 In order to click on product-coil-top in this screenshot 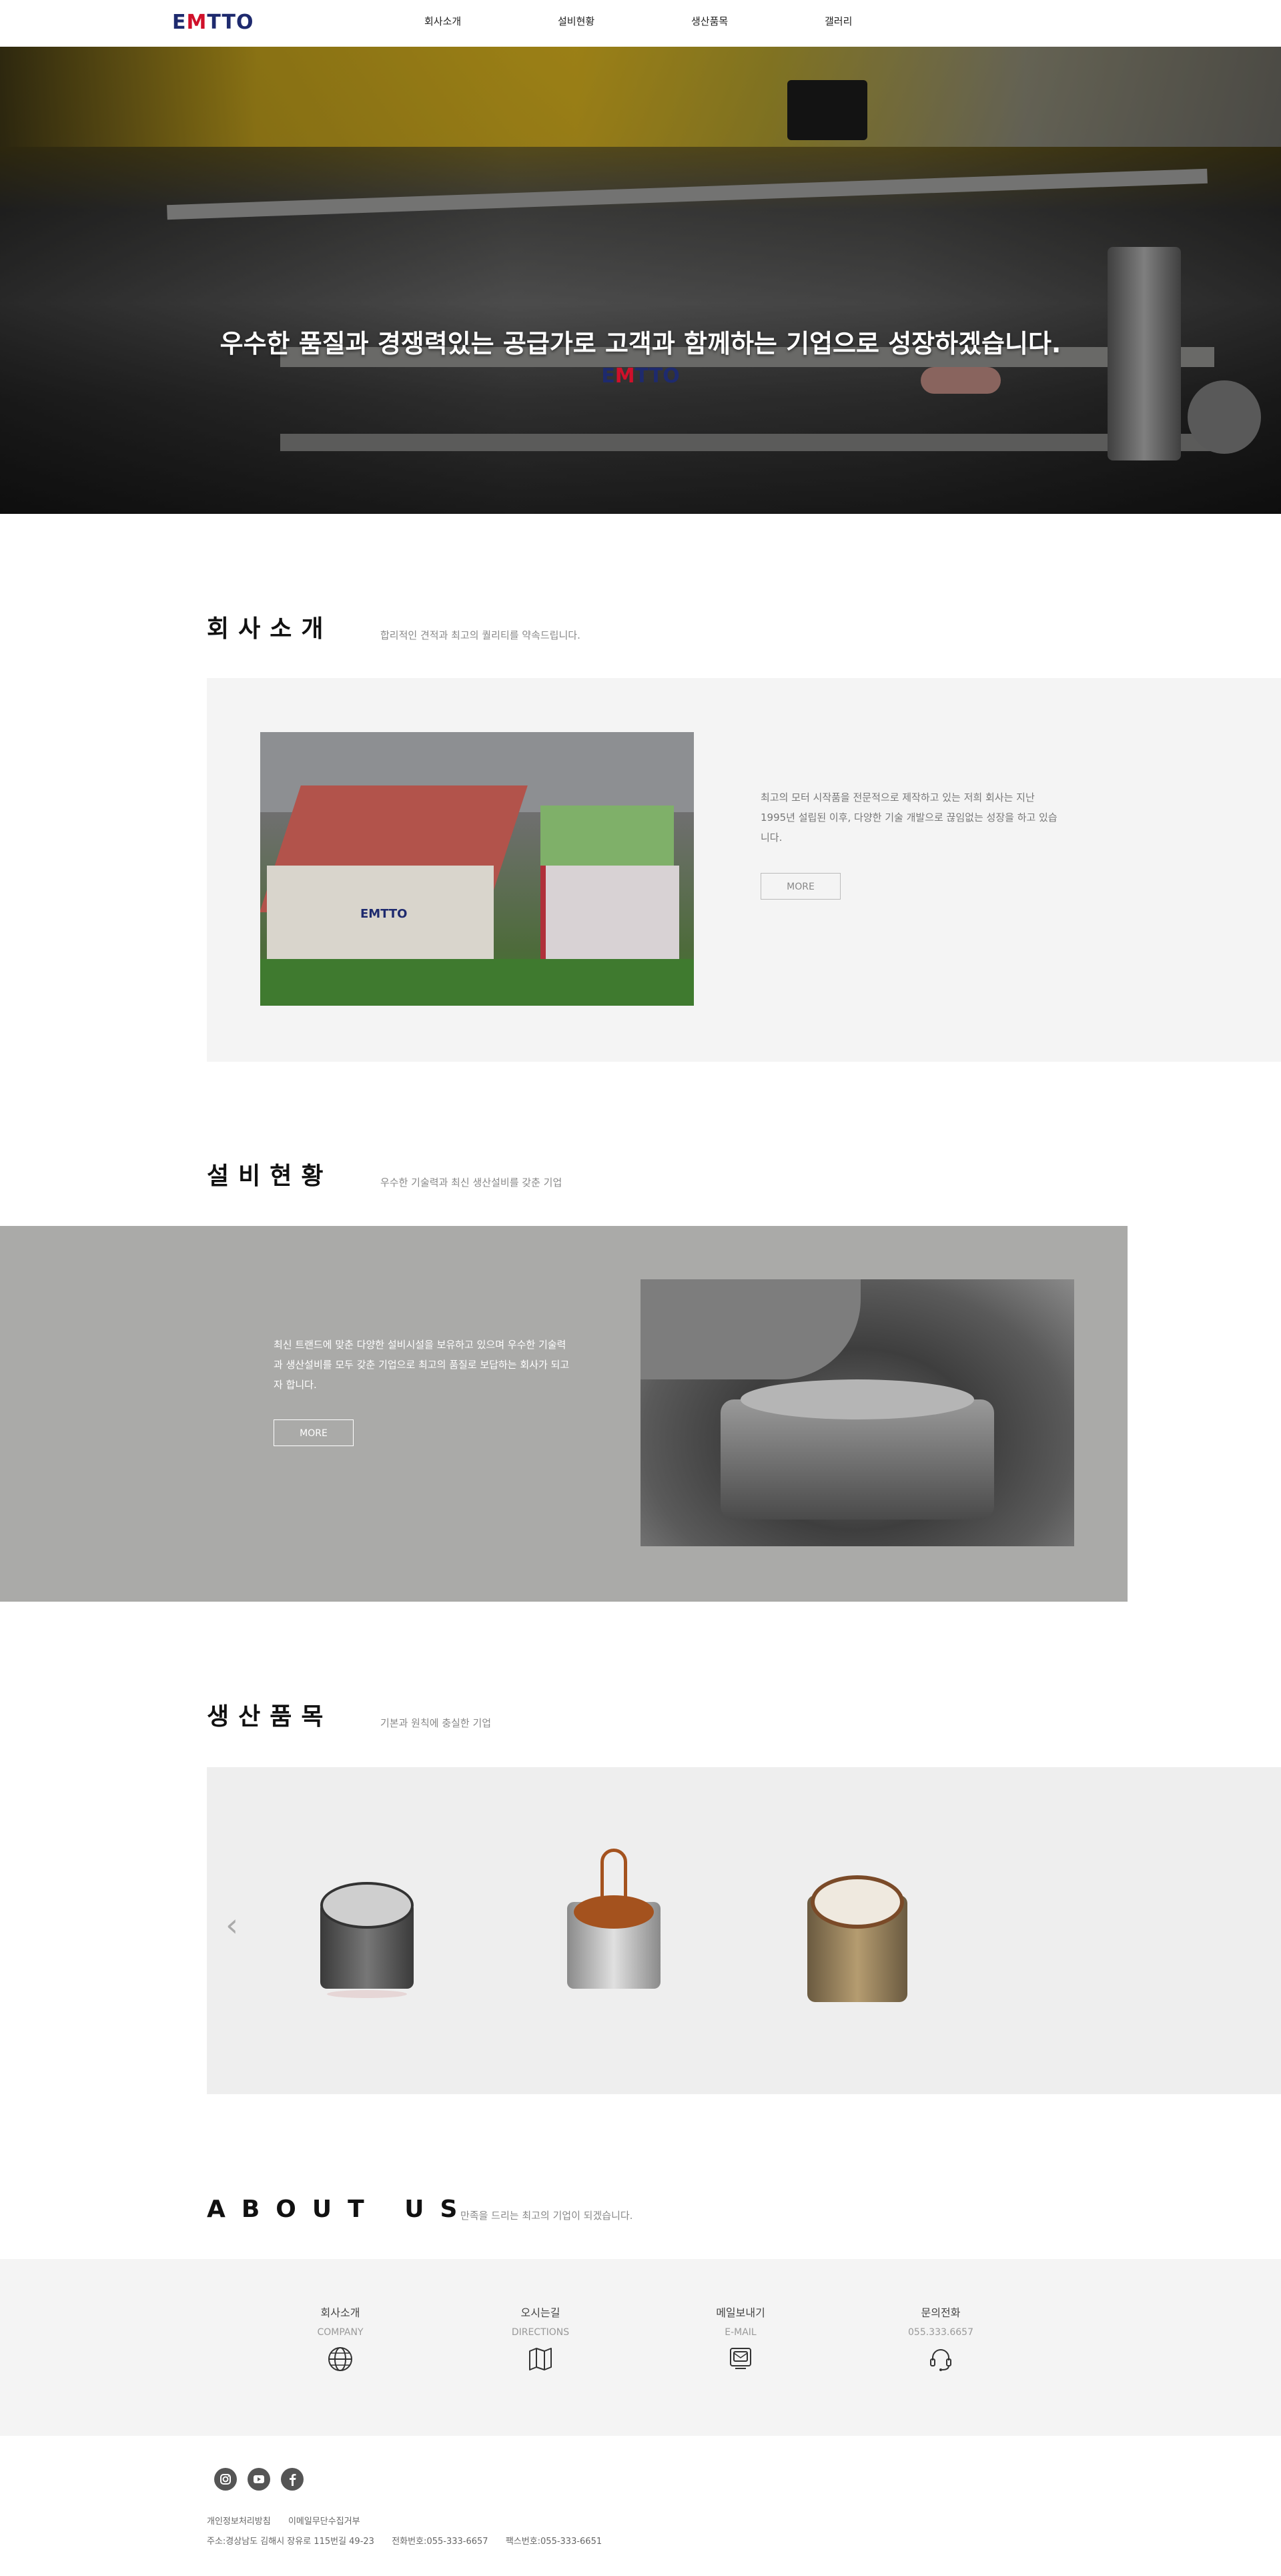, I will do `click(858, 1902)`.